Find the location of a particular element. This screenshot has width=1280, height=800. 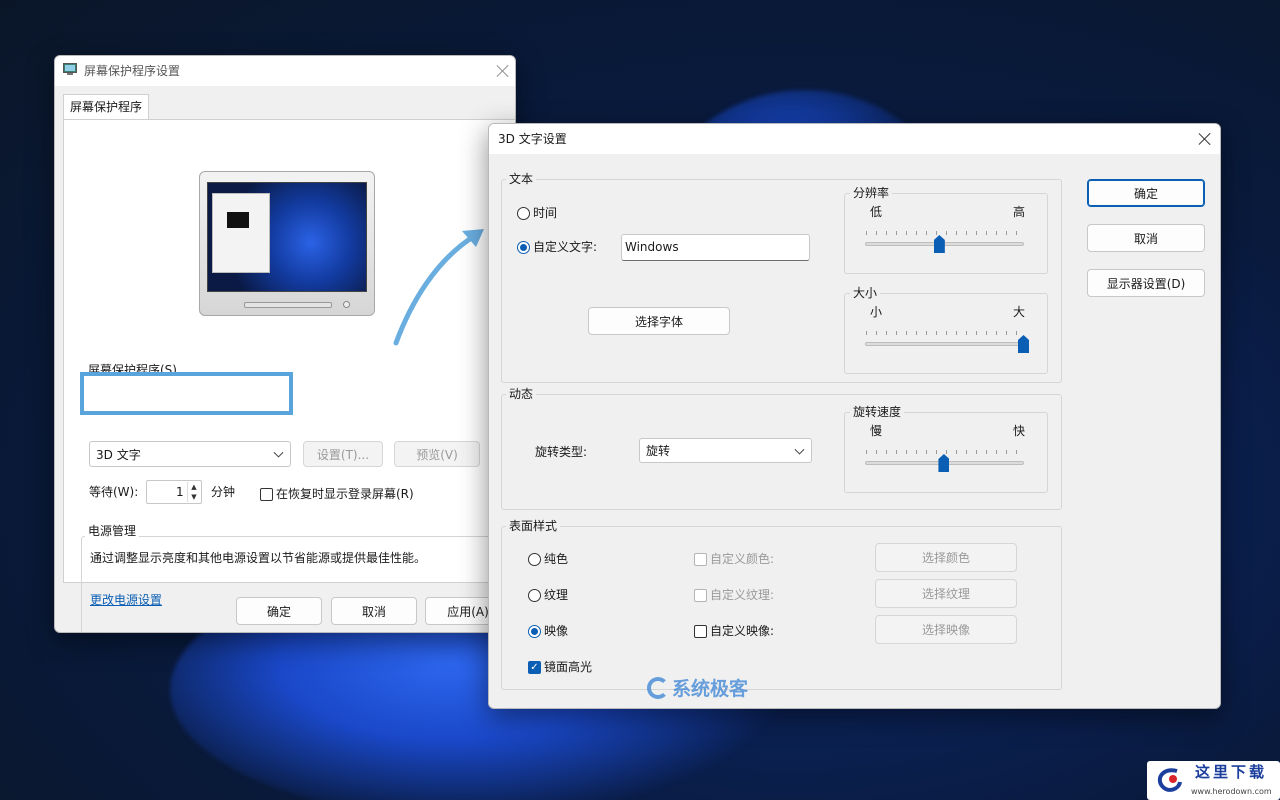

monitor-preview is located at coordinates (287, 243).